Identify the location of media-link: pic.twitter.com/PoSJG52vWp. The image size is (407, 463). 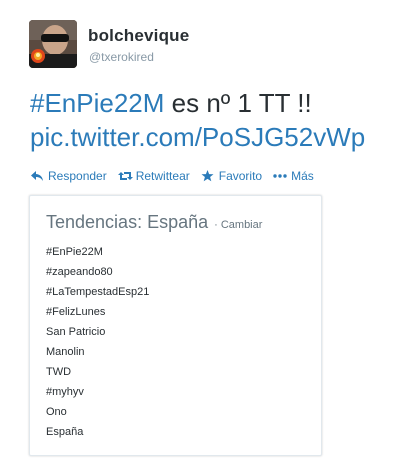
(197, 137).